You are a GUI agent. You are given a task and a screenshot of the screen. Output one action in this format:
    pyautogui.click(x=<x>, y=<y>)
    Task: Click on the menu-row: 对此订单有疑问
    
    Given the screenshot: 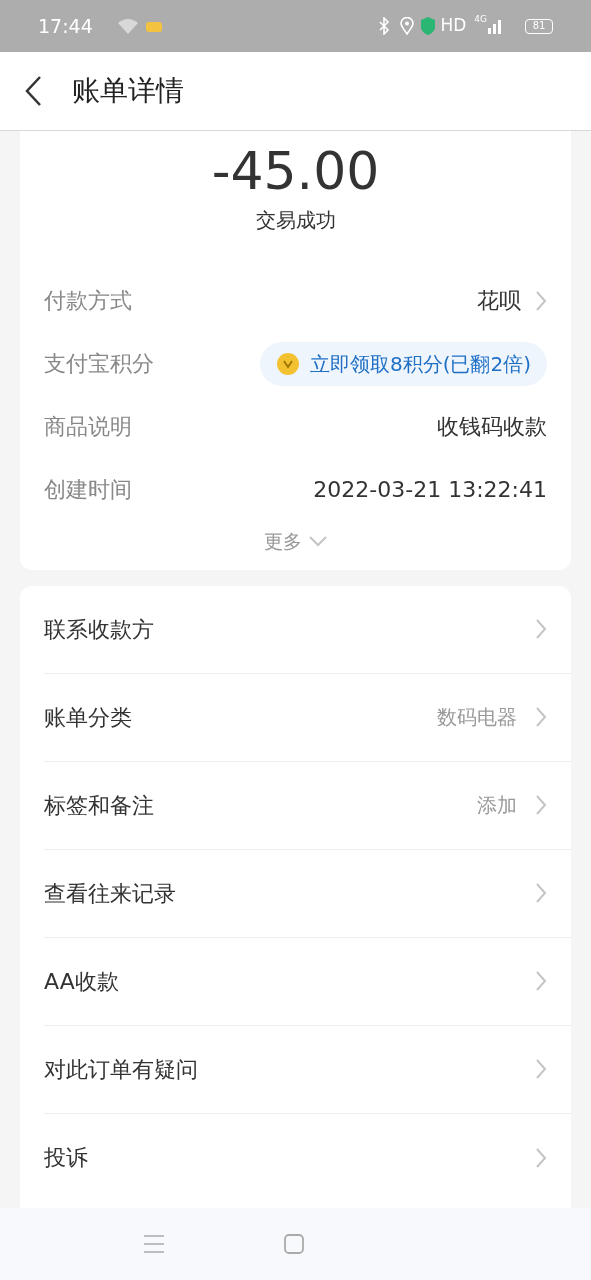 What is the action you would take?
    pyautogui.click(x=307, y=1069)
    